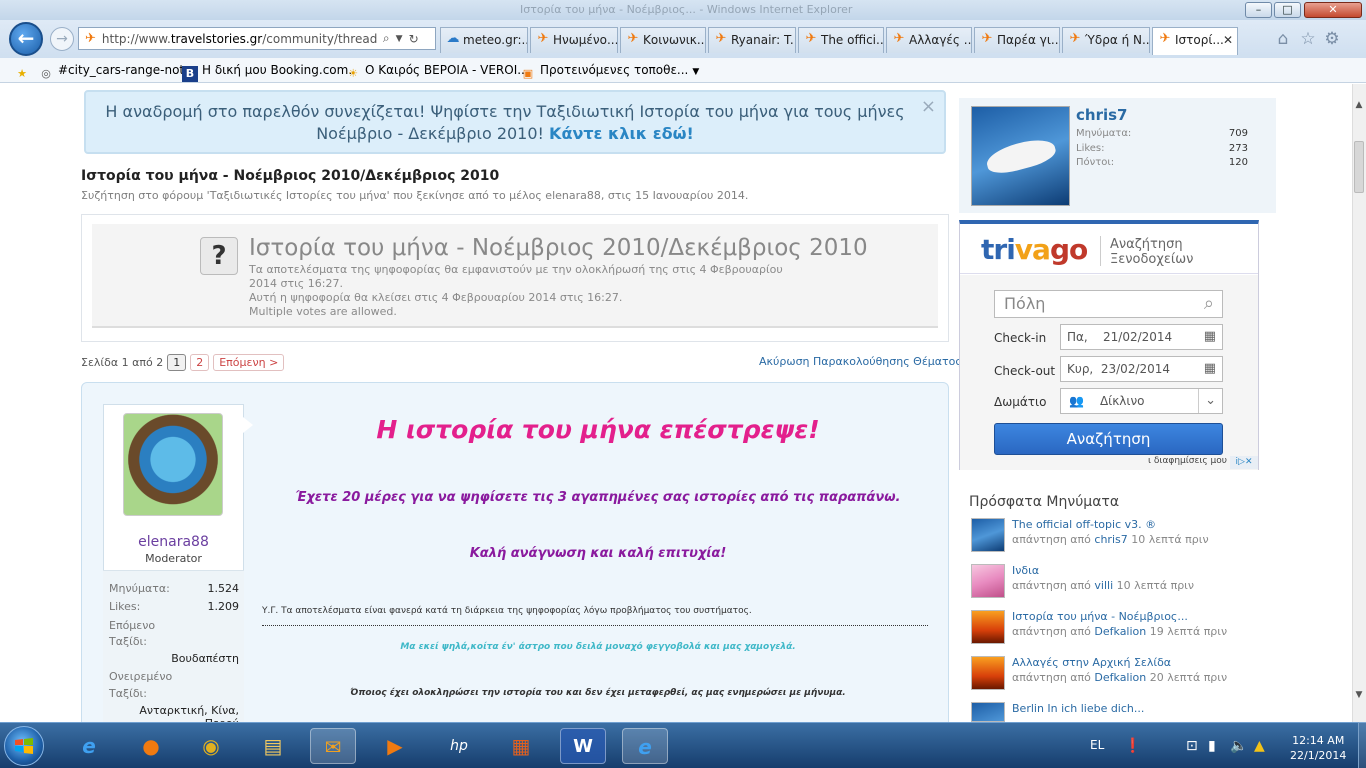 The height and width of the screenshot is (768, 1366). What do you see at coordinates (1120, 677) in the screenshot?
I see `recent-meta: απάντηση από Defkalion 20 λεπτά πριν` at bounding box center [1120, 677].